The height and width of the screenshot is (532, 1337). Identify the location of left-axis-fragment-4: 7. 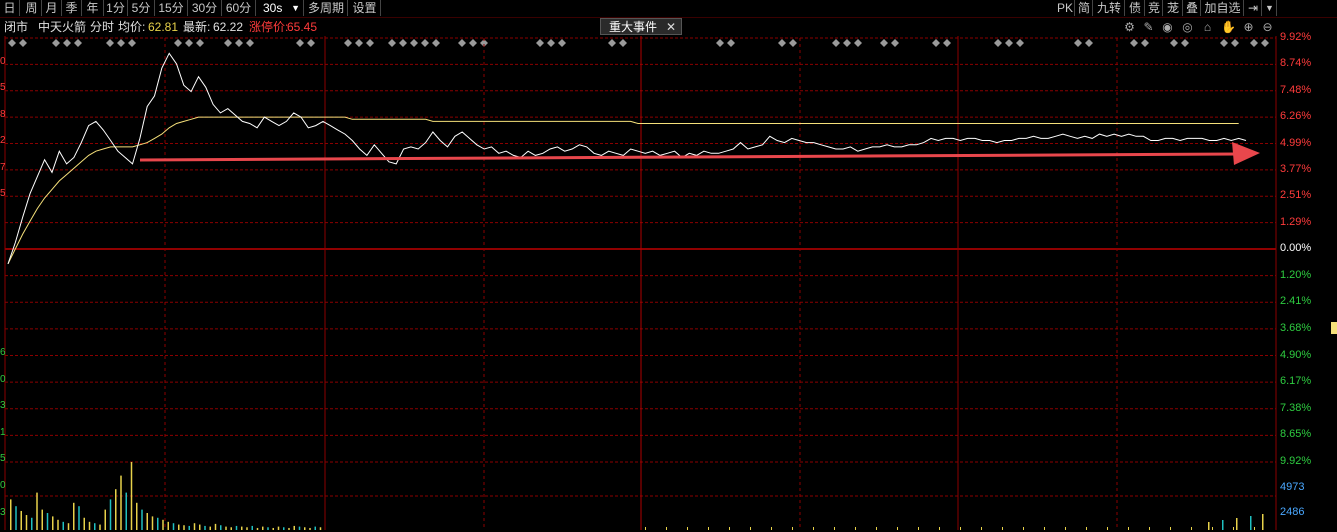
(3, 167).